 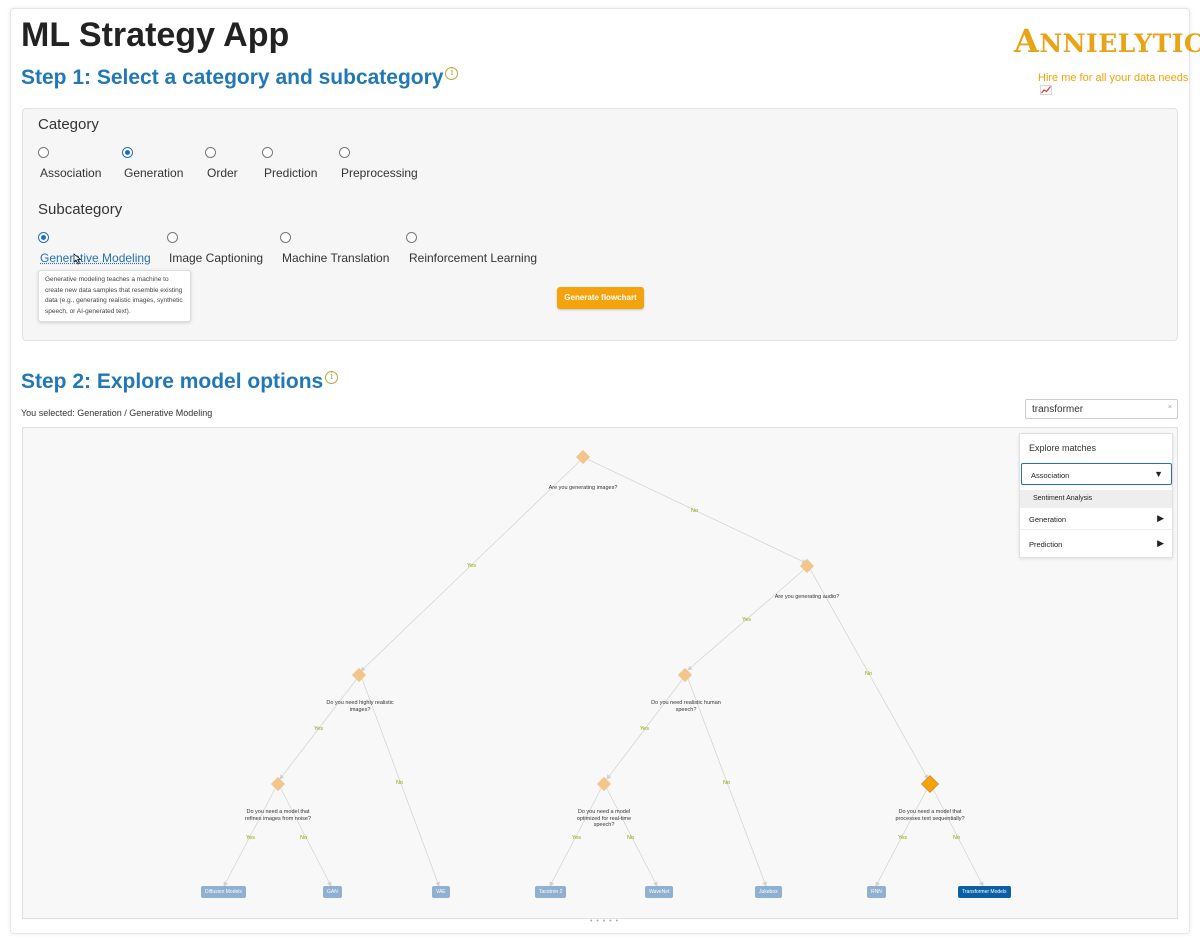 What do you see at coordinates (930, 784) in the screenshot?
I see `decision-node-q7` at bounding box center [930, 784].